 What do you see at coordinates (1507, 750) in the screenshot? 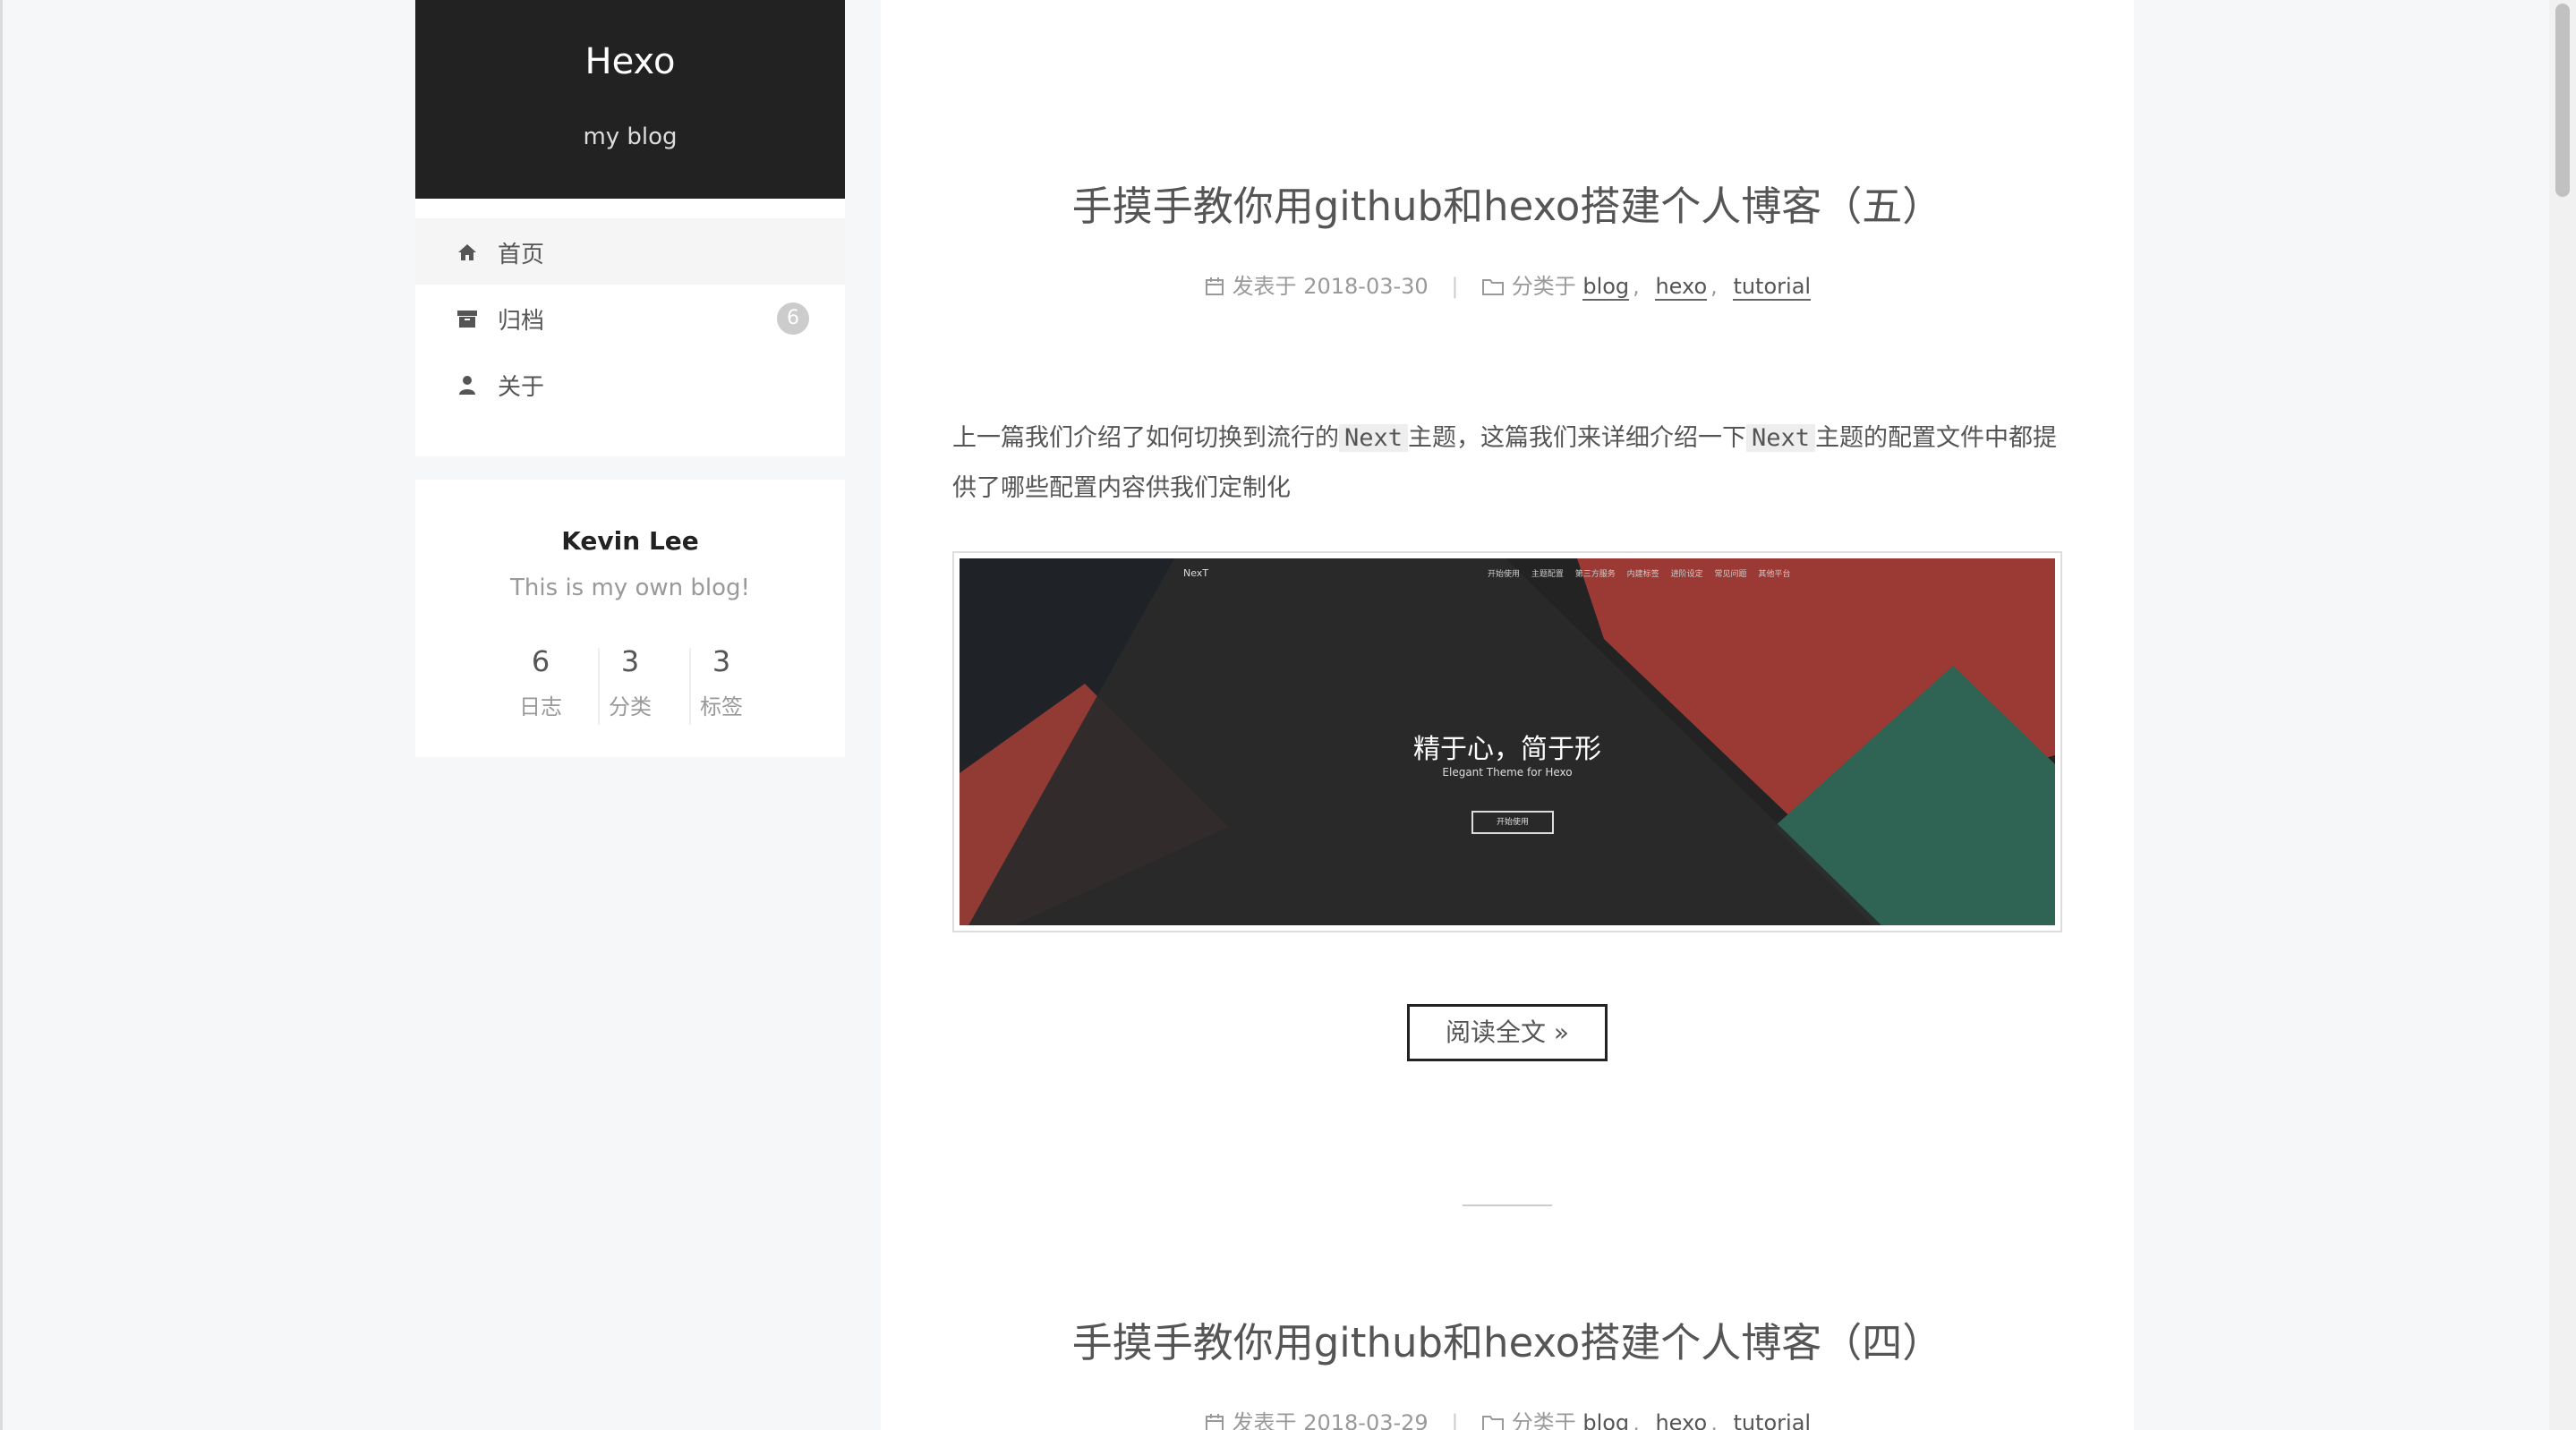
I see `screenshot-headline: 精于心，简于形` at bounding box center [1507, 750].